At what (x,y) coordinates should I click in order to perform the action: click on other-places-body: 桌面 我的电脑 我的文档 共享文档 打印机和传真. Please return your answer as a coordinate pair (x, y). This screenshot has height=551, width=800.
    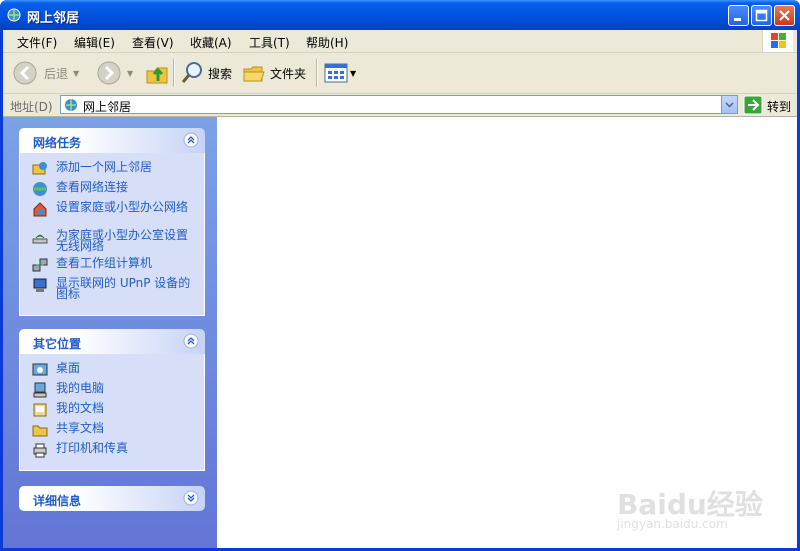
    Looking at the image, I should click on (112, 412).